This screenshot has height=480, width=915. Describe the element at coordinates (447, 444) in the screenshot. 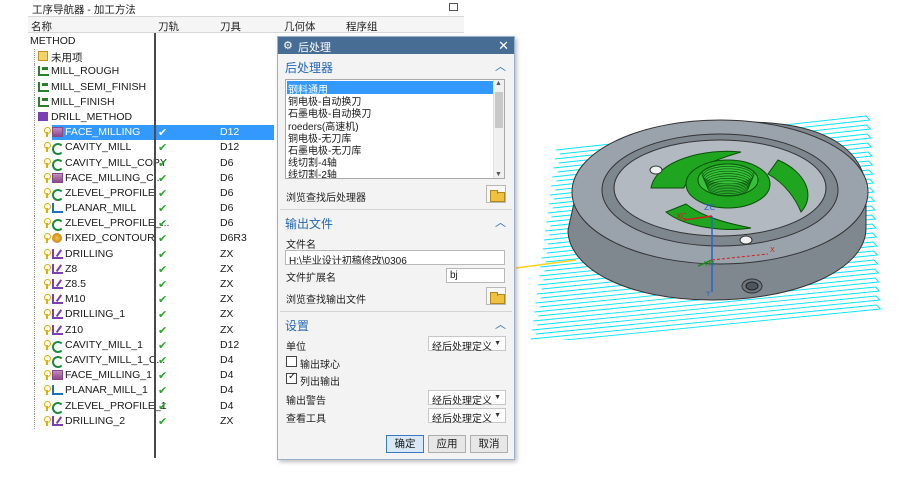

I see `apply-button: 应用` at that location.